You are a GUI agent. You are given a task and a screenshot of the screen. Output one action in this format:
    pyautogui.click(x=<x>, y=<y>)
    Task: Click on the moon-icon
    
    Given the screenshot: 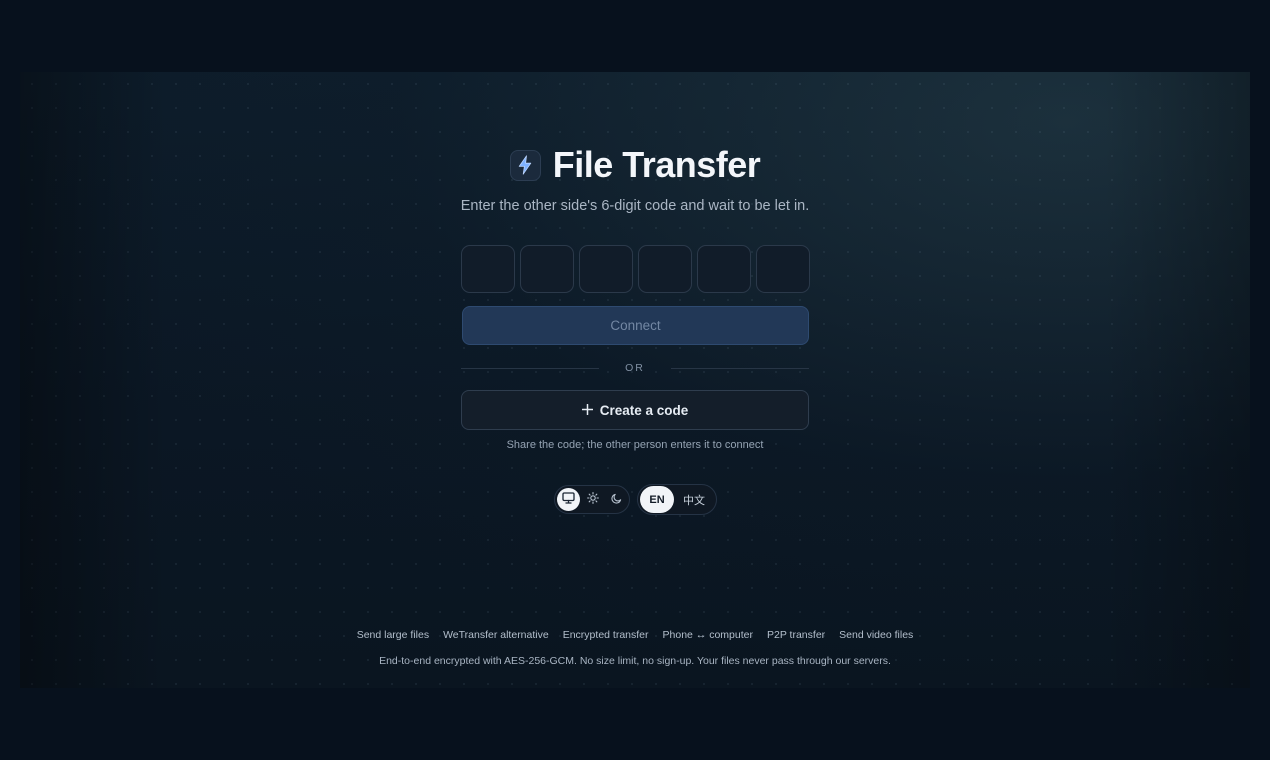 What is the action you would take?
    pyautogui.click(x=616, y=500)
    